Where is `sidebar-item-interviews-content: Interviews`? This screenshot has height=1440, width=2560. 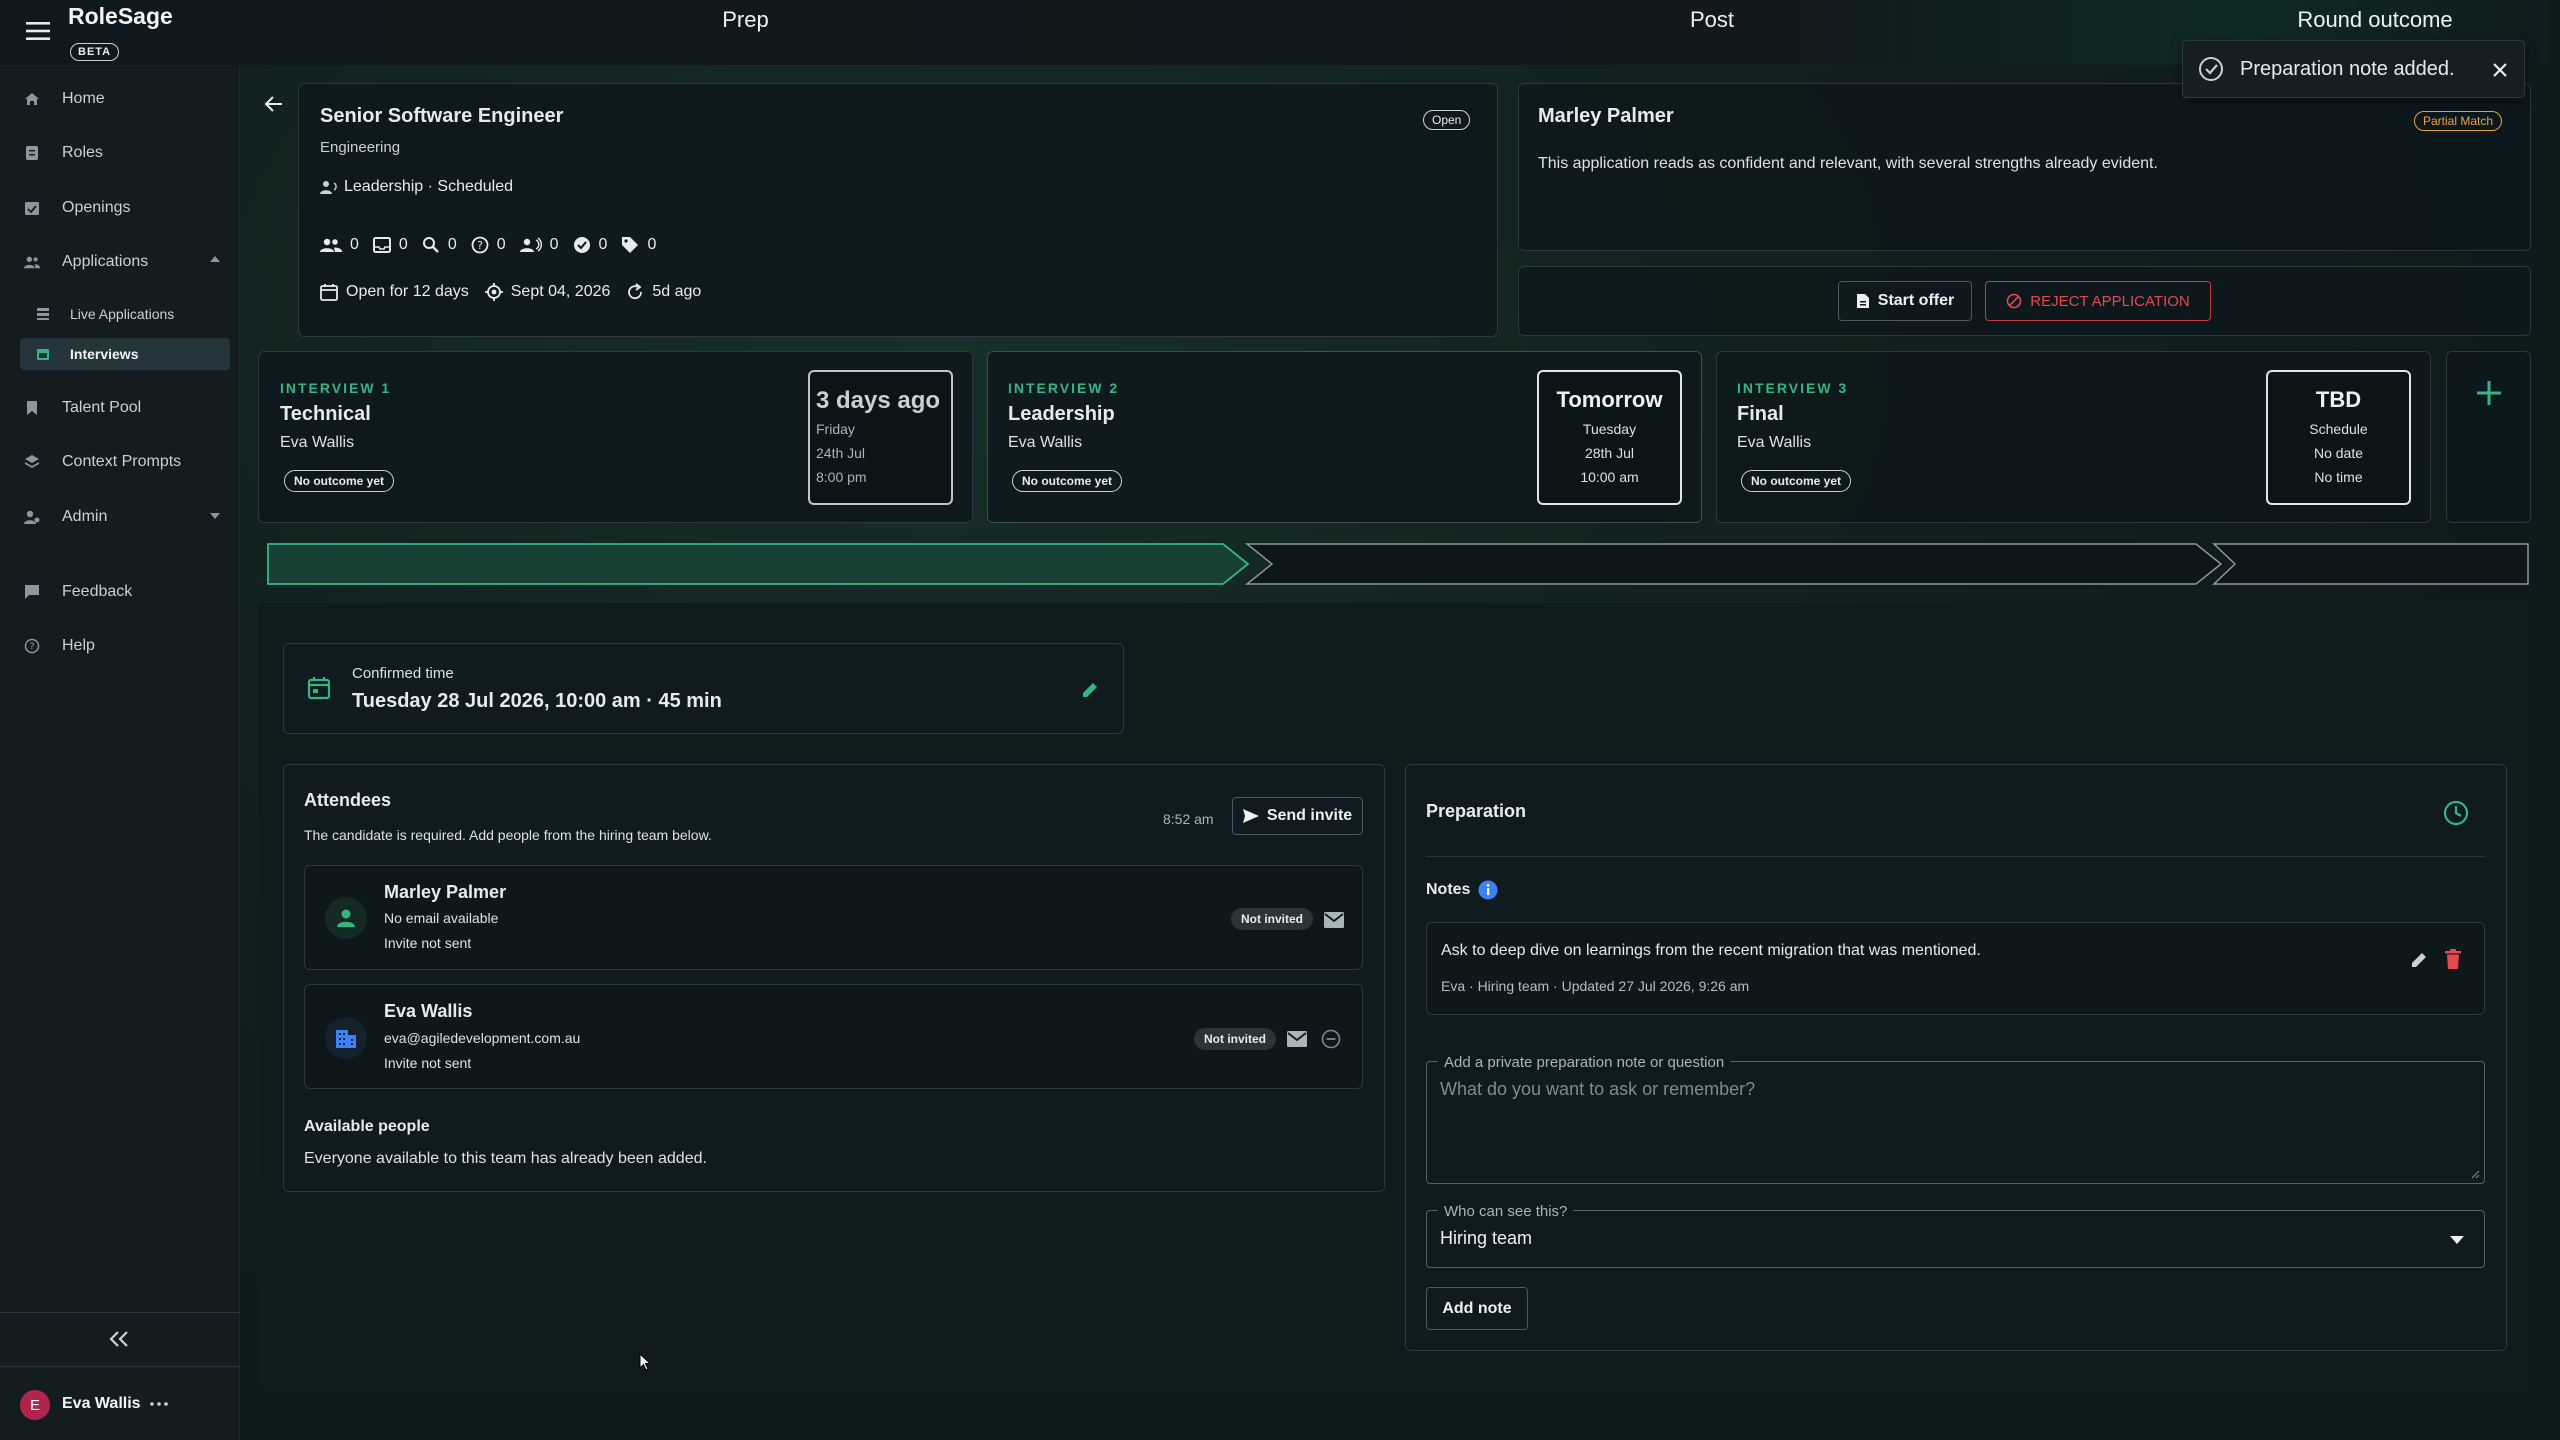
sidebar-item-interviews-content: Interviews is located at coordinates (87, 354).